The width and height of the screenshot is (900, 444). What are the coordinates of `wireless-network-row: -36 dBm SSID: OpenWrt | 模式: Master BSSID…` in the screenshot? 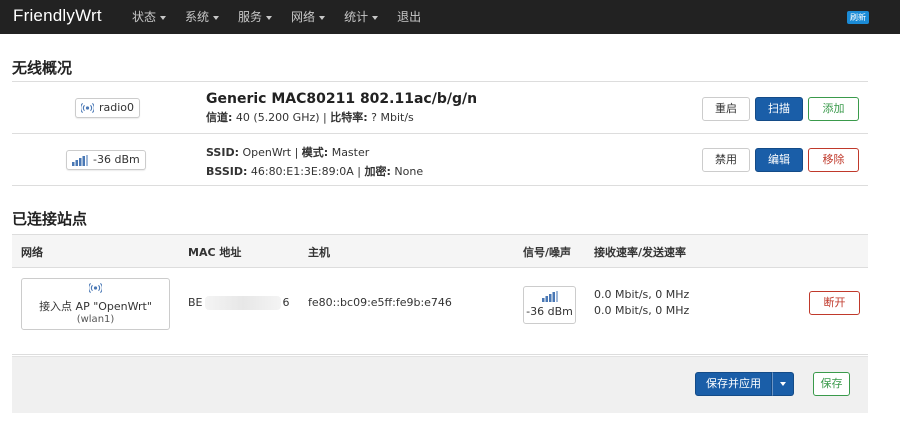 It's located at (440, 160).